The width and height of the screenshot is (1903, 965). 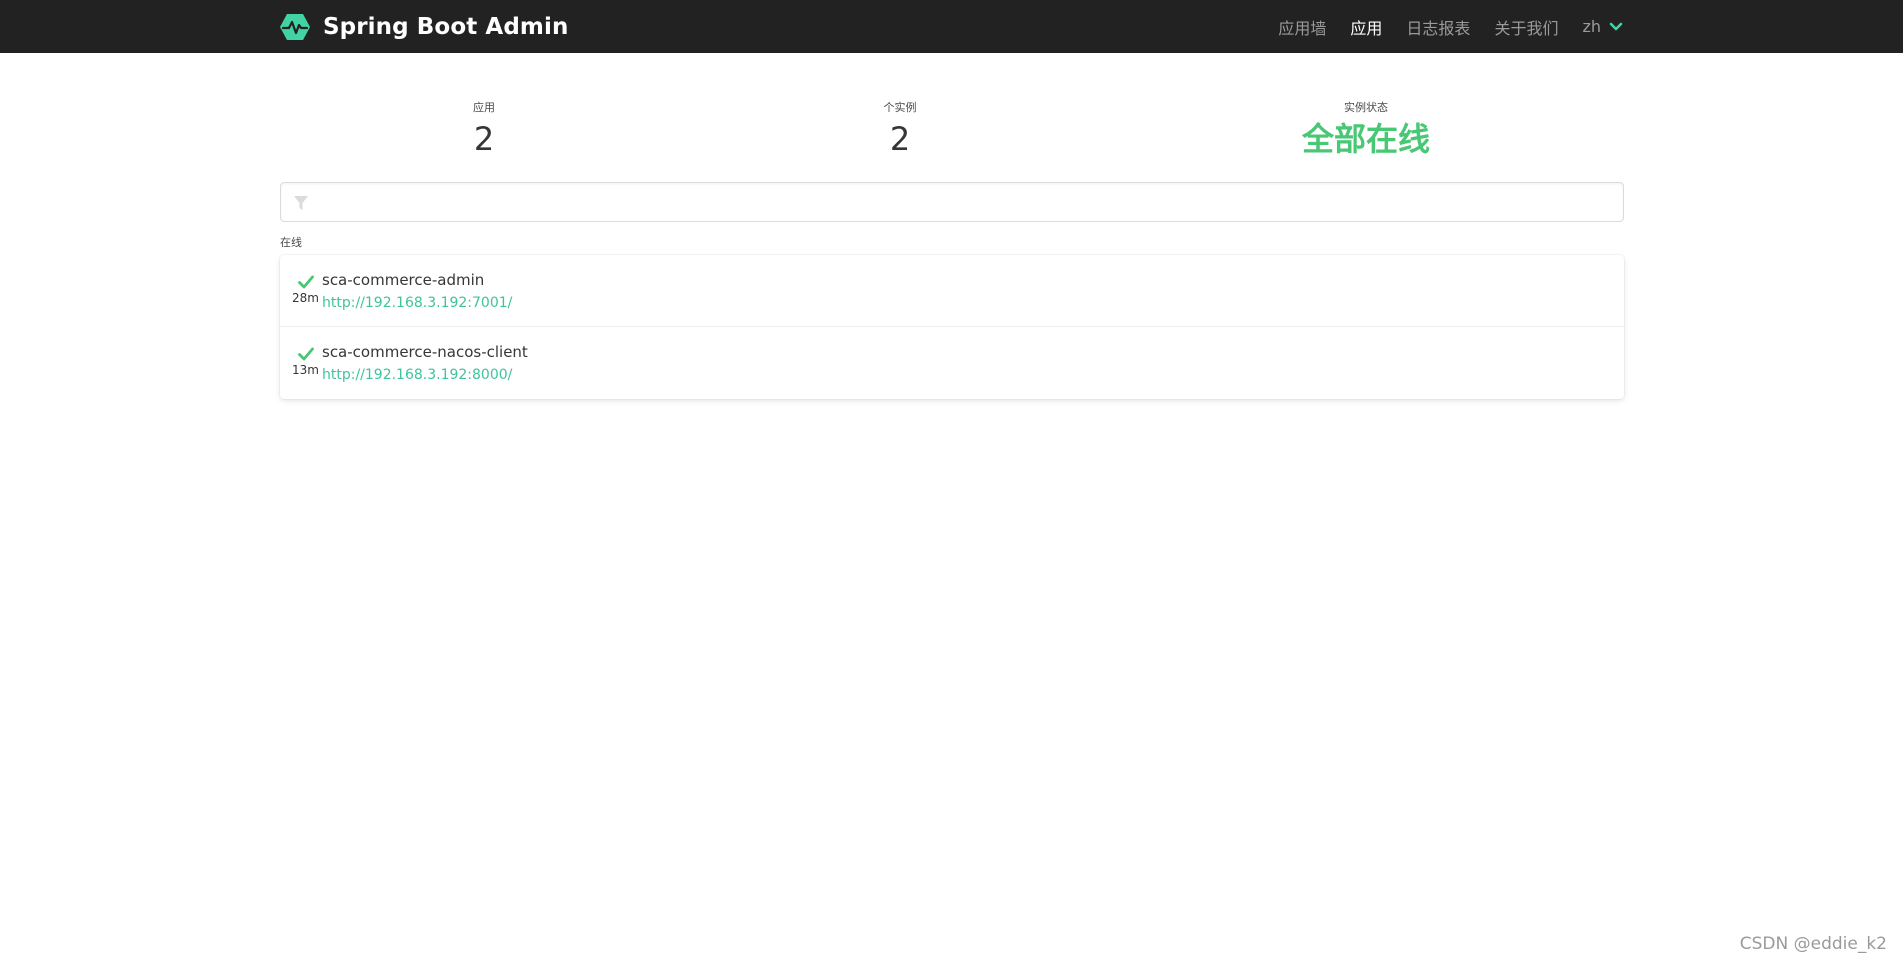 I want to click on application-uptime: 13m, so click(x=305, y=370).